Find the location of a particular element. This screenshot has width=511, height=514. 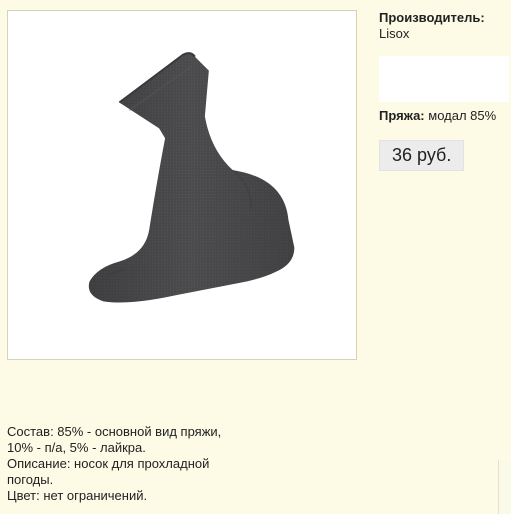

brand-logo is located at coordinates (444, 79).